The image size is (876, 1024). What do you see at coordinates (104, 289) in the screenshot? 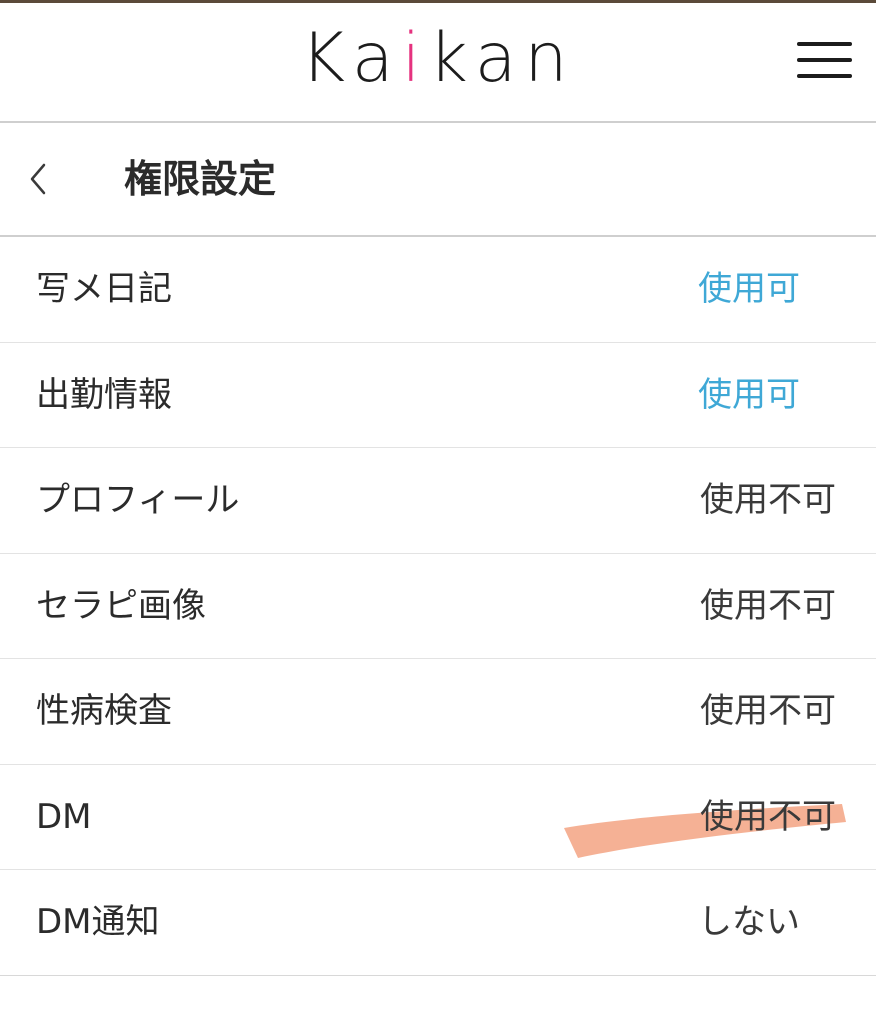
I see `permission-label: 写メ日記` at bounding box center [104, 289].